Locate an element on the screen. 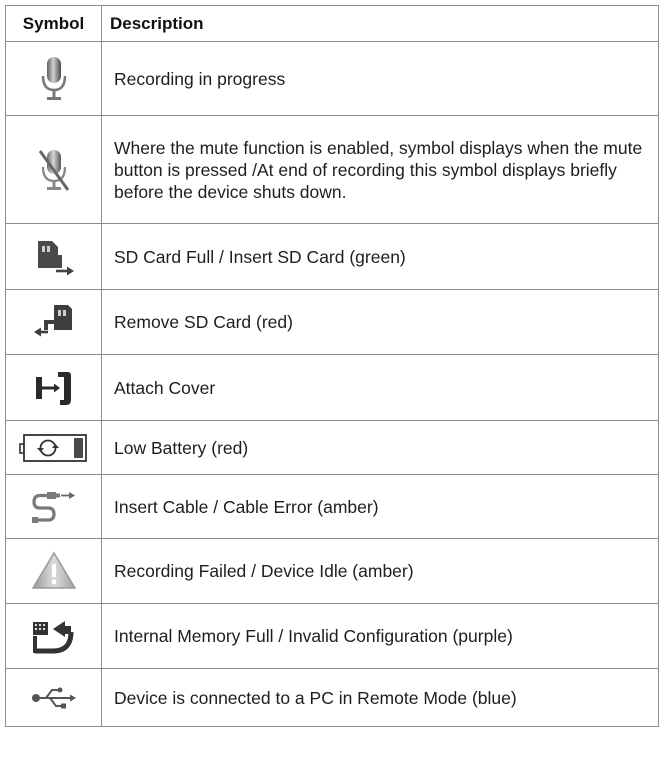 This screenshot has height=764, width=664. low-battery-icon is located at coordinates (52, 447).